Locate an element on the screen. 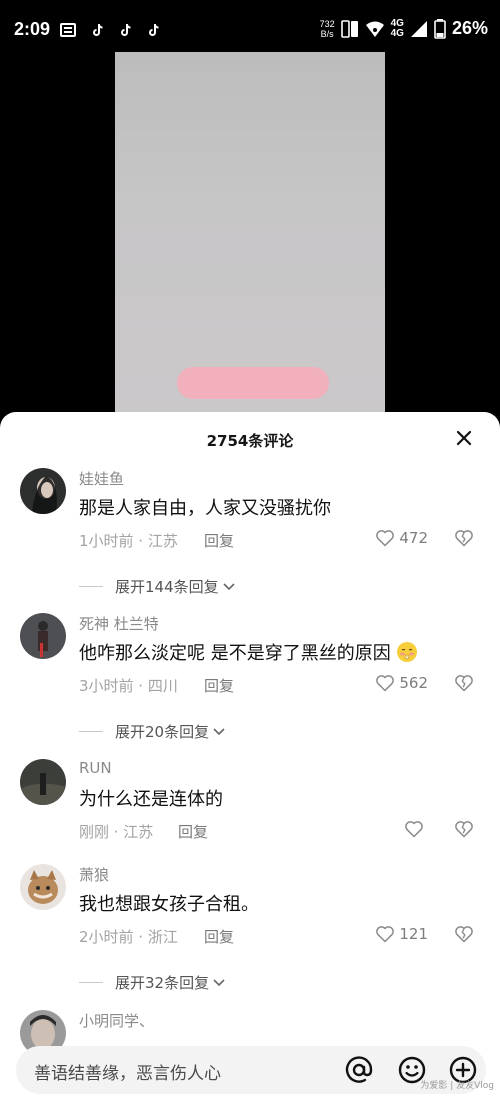  comment-text: 我也想跟女孩子合租。 is located at coordinates (169, 904).